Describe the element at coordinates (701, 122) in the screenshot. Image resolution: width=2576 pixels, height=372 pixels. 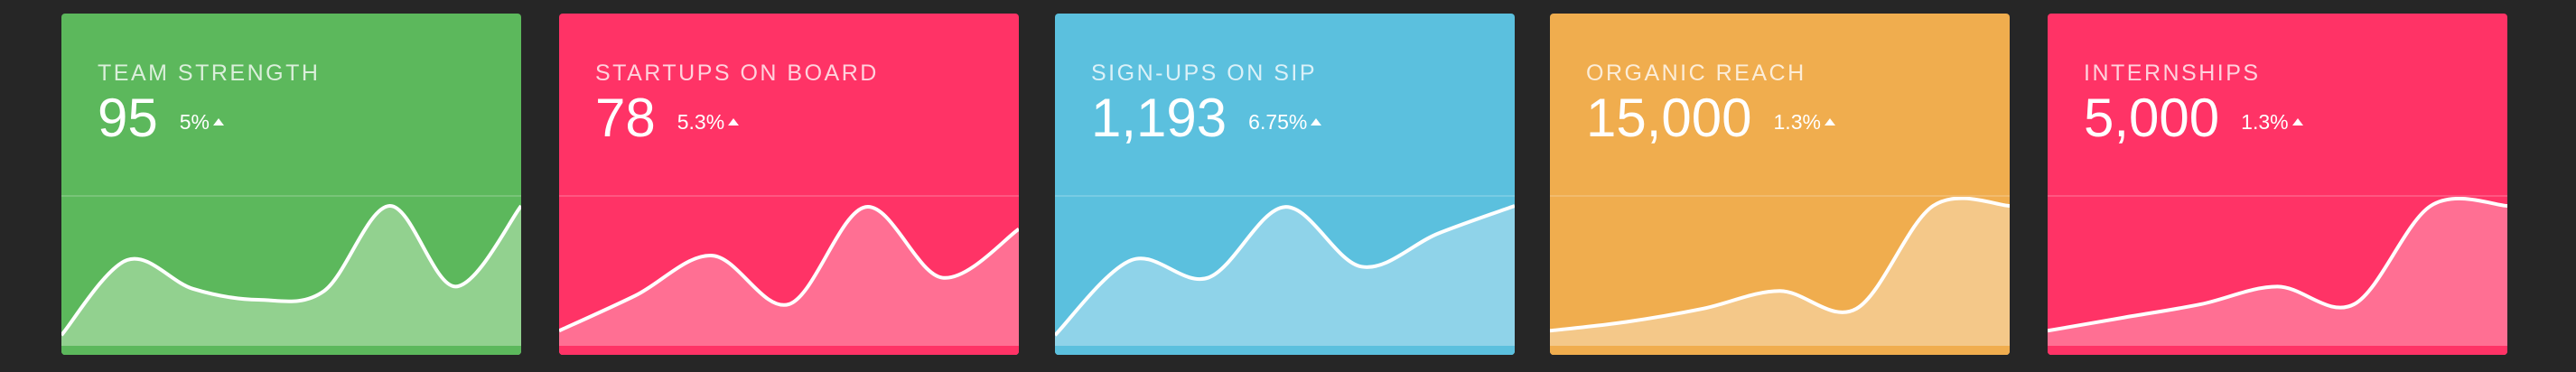
I see `card-change-value: 5.3%` at that location.